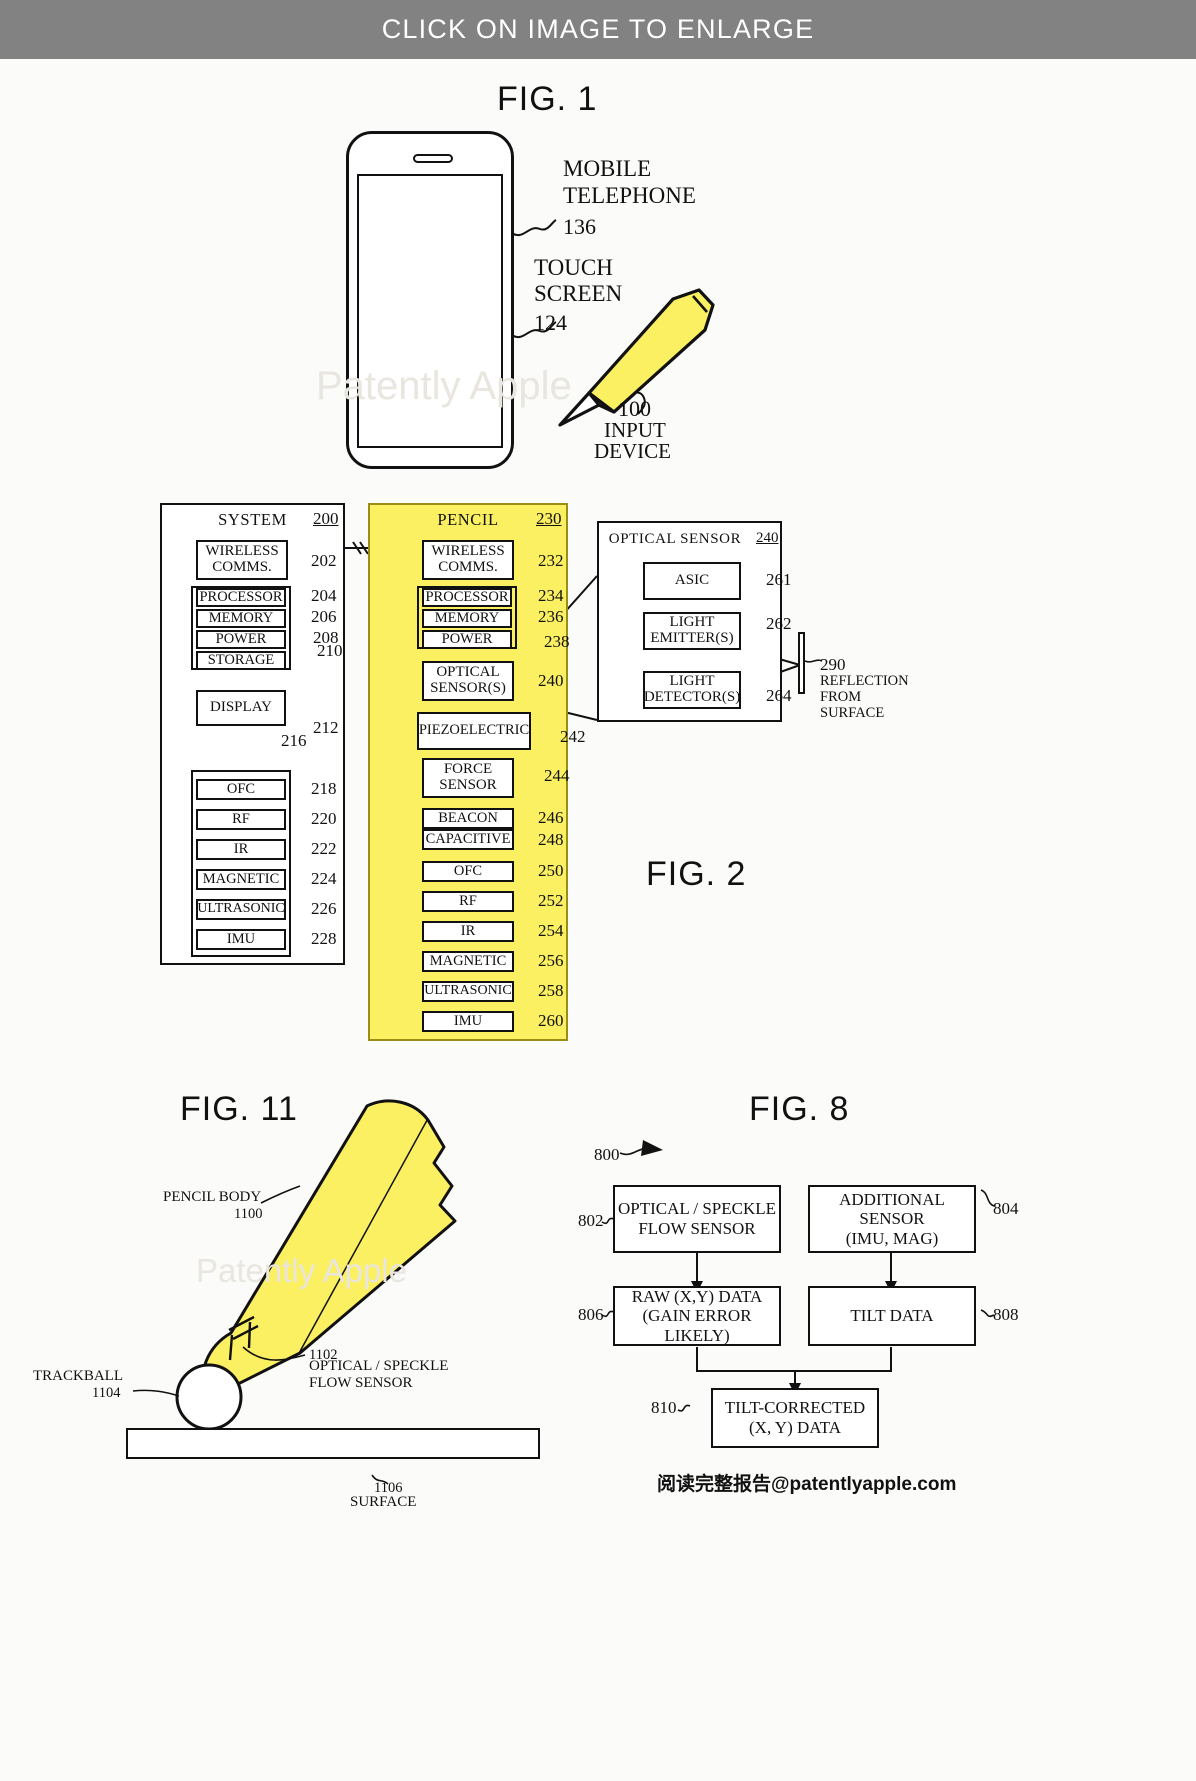  I want to click on fig8-node2-line1: RAW (X,Y) DATA, so click(697, 1296).